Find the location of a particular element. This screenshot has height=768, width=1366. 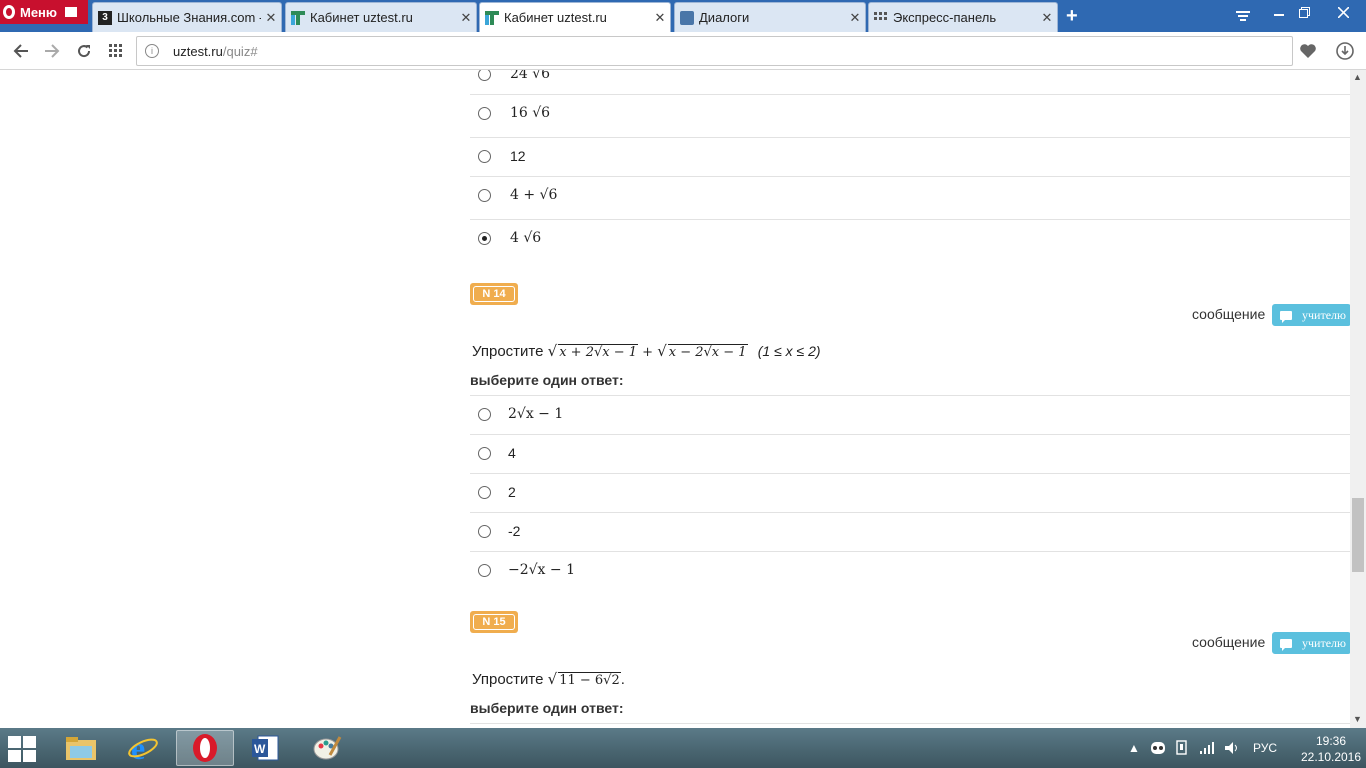

windows-start-icon is located at coordinates (23, 749).